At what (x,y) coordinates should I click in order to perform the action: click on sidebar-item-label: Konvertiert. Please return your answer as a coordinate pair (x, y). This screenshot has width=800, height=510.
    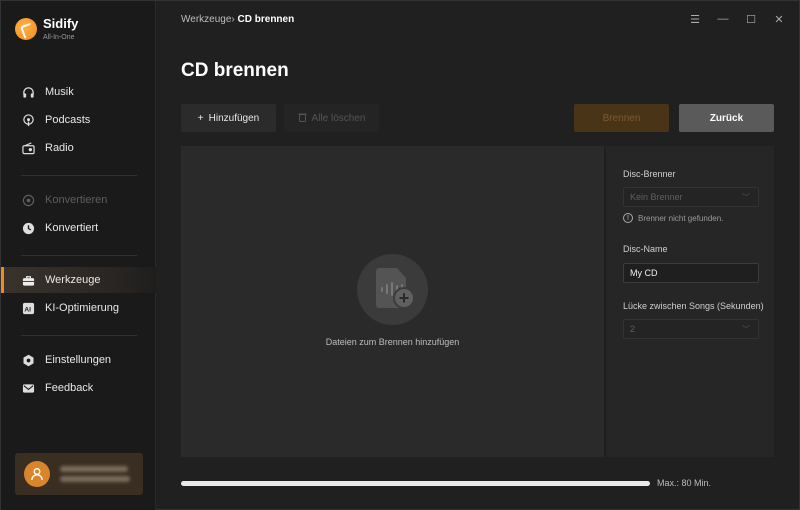
    Looking at the image, I should click on (72, 228).